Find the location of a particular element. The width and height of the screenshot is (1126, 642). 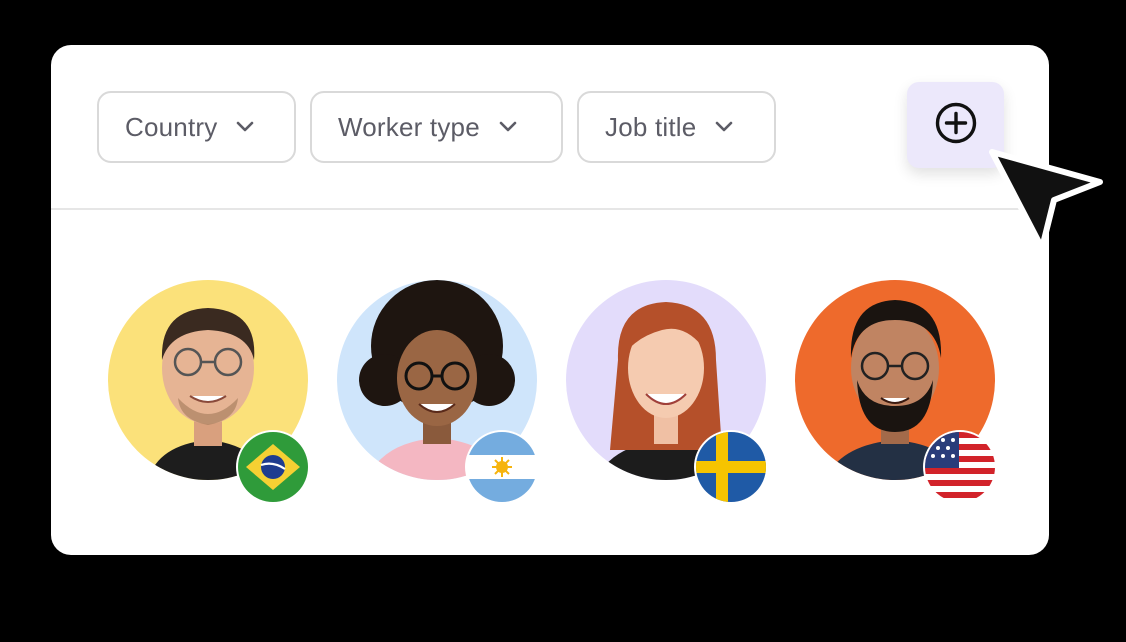

worker-type-filter-label: Worker type is located at coordinates (409, 126).